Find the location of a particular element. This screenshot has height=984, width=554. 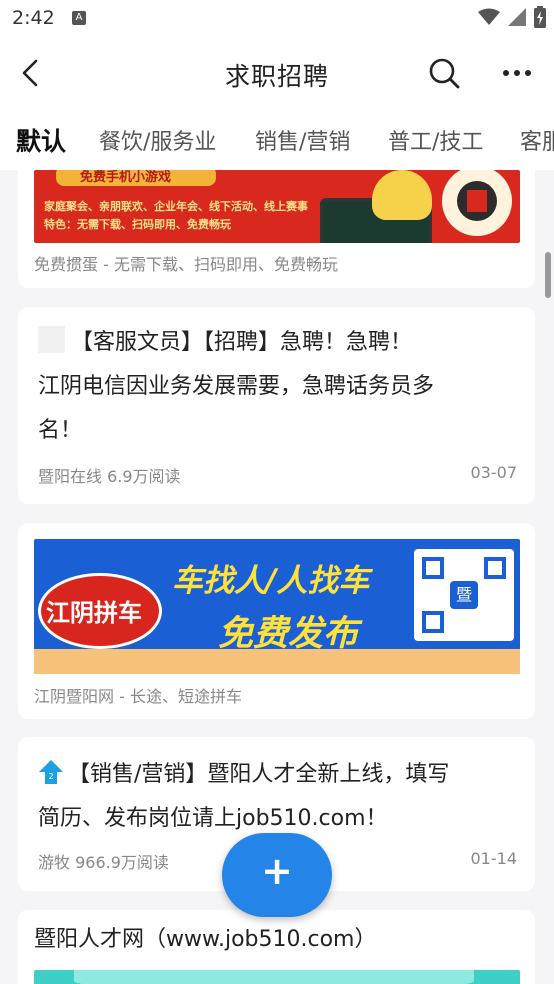

top-badge-icon: 2 is located at coordinates (51, 772).